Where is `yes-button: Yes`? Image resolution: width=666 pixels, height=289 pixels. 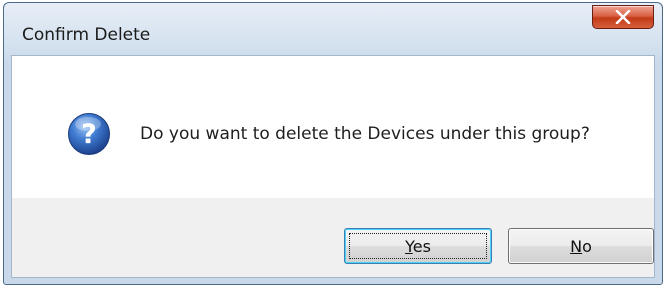
yes-button: Yes is located at coordinates (418, 246).